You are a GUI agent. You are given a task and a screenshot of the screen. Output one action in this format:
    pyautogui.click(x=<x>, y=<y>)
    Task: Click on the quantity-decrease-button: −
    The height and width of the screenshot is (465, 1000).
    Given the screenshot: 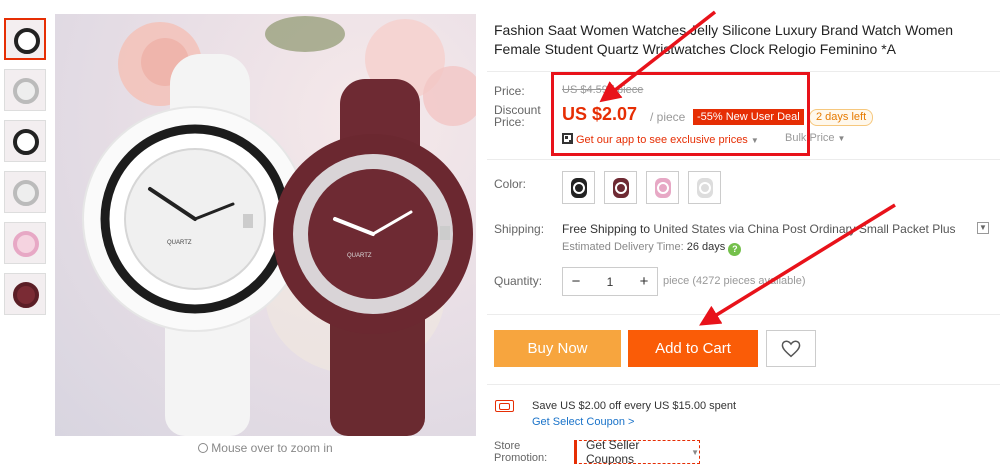 What is the action you would take?
    pyautogui.click(x=576, y=281)
    